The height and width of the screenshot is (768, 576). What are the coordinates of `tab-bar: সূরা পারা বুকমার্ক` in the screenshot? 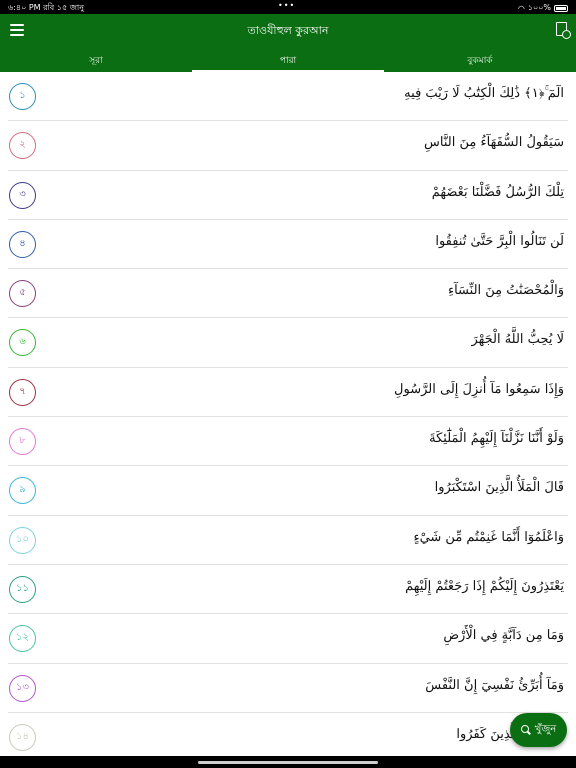 It's located at (288, 59).